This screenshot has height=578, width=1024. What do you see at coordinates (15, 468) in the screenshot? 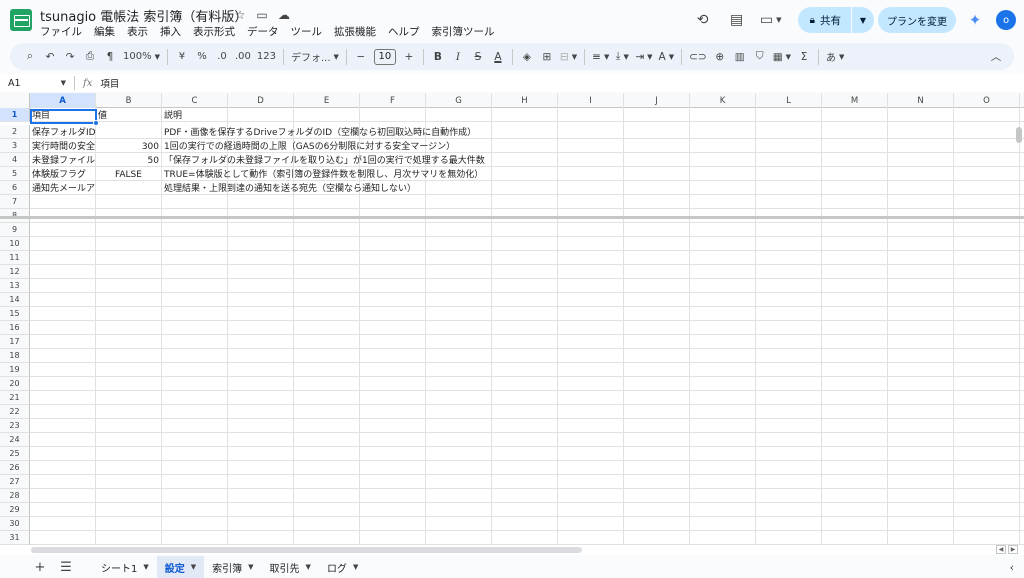
I see `row-header: 26` at bounding box center [15, 468].